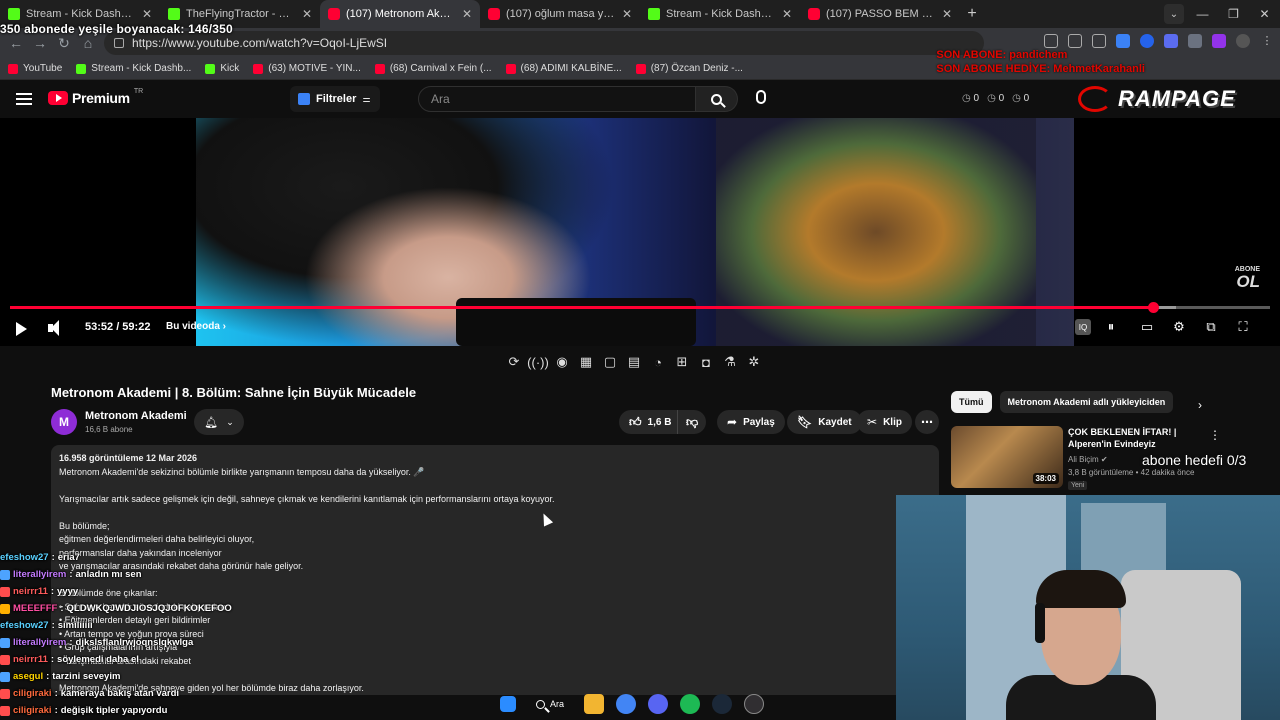 This screenshot has width=1280, height=720. Describe the element at coordinates (64, 43) in the screenshot. I see `reload-icon: ↻` at that location.